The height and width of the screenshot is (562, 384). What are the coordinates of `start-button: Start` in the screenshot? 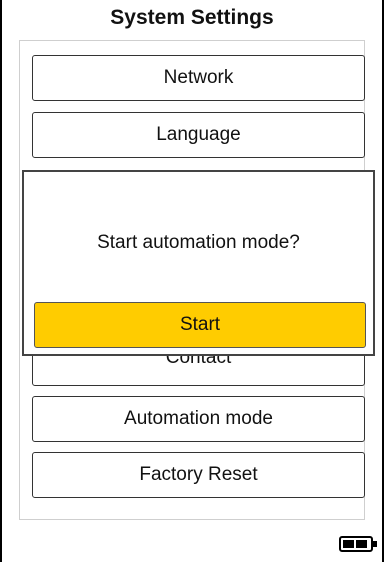 It's located at (200, 325).